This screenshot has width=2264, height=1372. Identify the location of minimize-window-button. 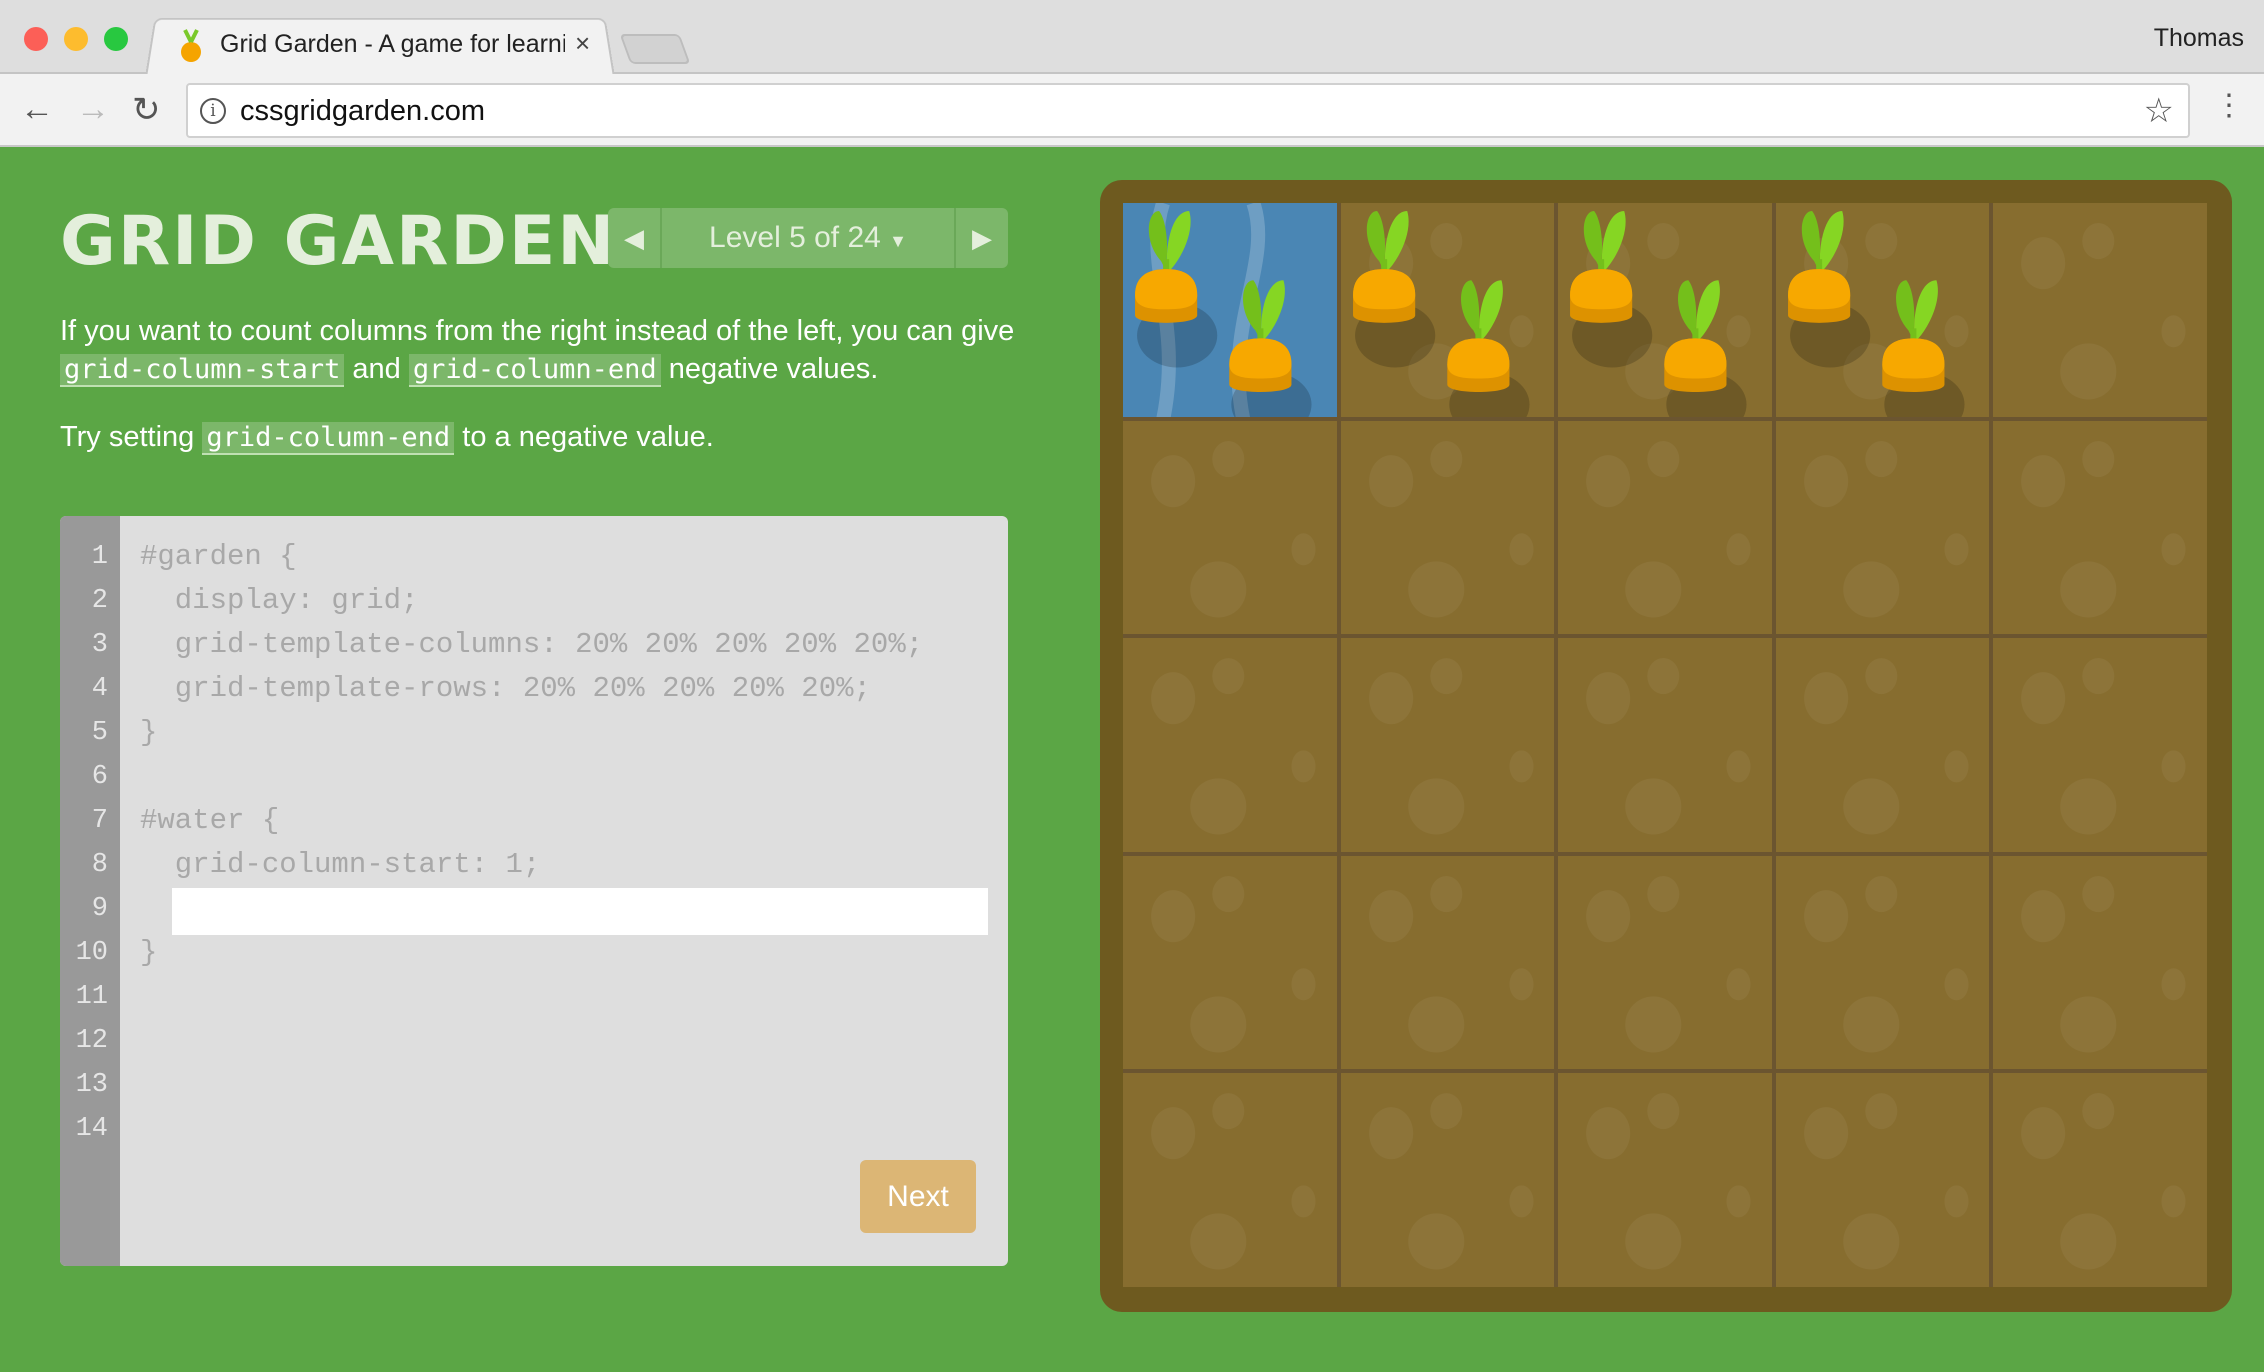
(76, 39).